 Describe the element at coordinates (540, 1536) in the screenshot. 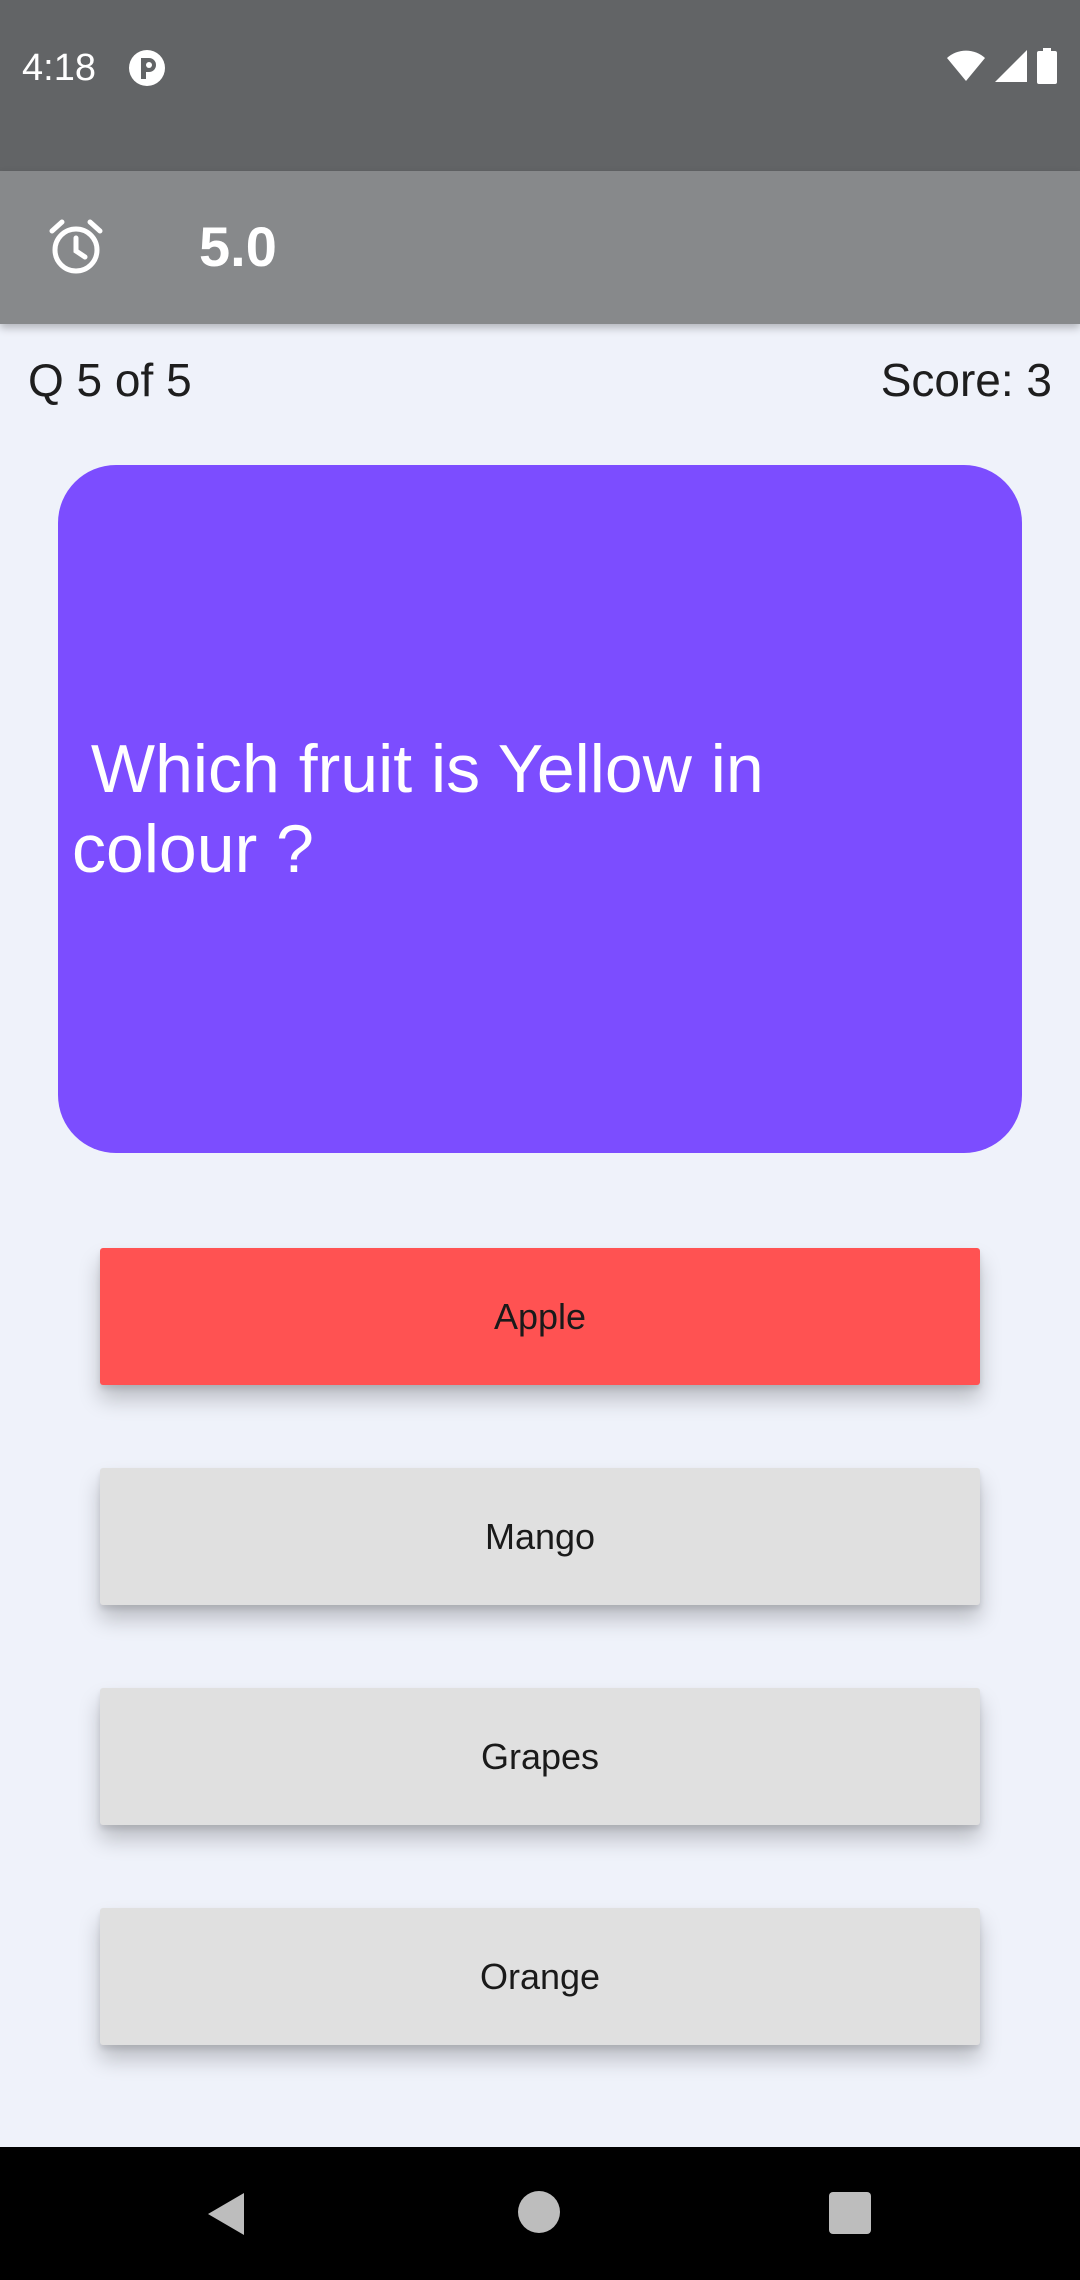

I see `option-mango-button: Mango` at that location.